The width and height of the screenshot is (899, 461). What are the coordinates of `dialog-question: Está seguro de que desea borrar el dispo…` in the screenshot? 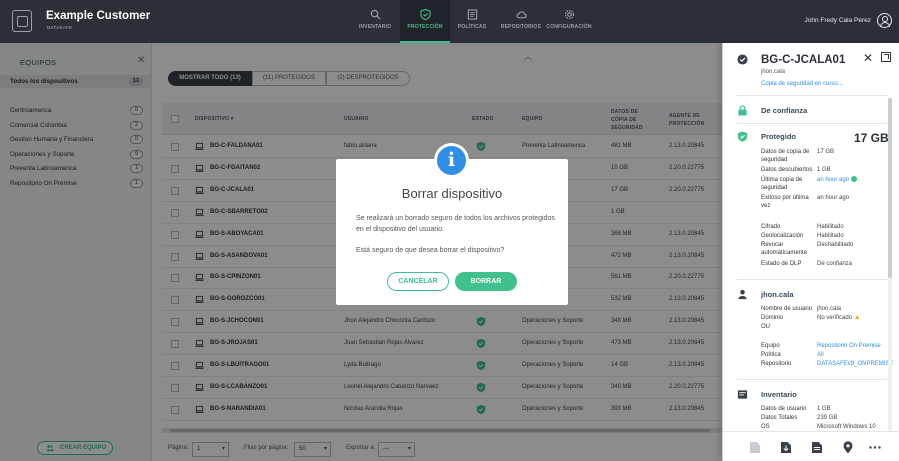 It's located at (430, 250).